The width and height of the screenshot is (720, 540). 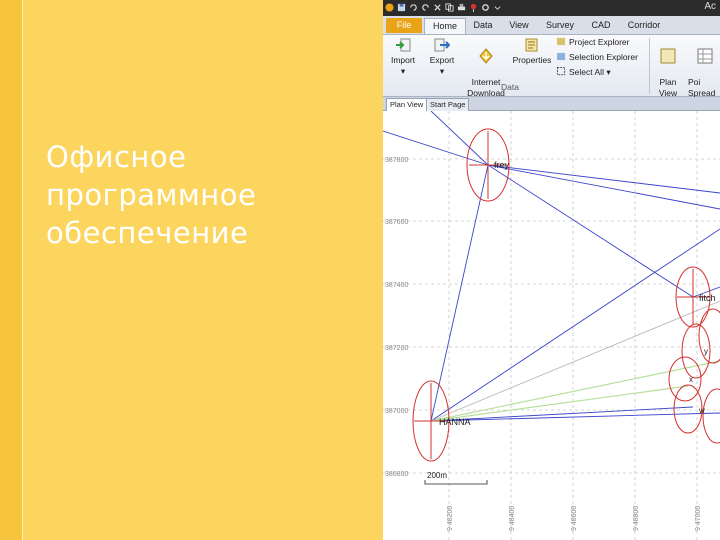 What do you see at coordinates (688, 409) in the screenshot?
I see `error-ellipse-w` at bounding box center [688, 409].